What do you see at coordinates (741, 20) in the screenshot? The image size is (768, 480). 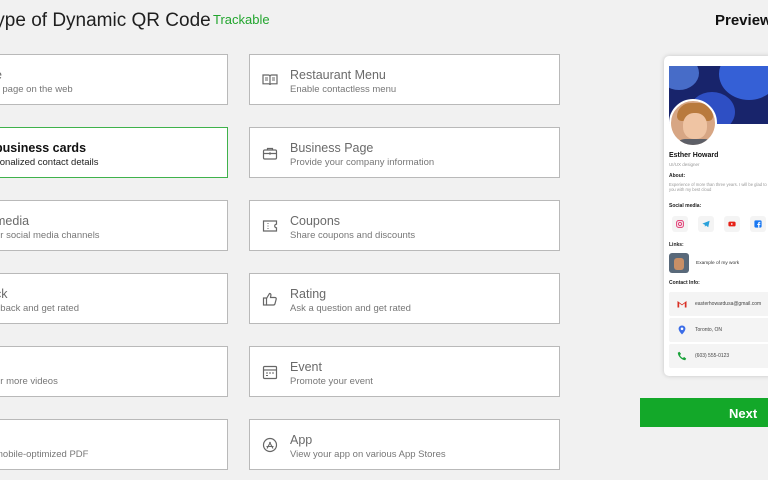 I see `preview-heading: Preview` at bounding box center [741, 20].